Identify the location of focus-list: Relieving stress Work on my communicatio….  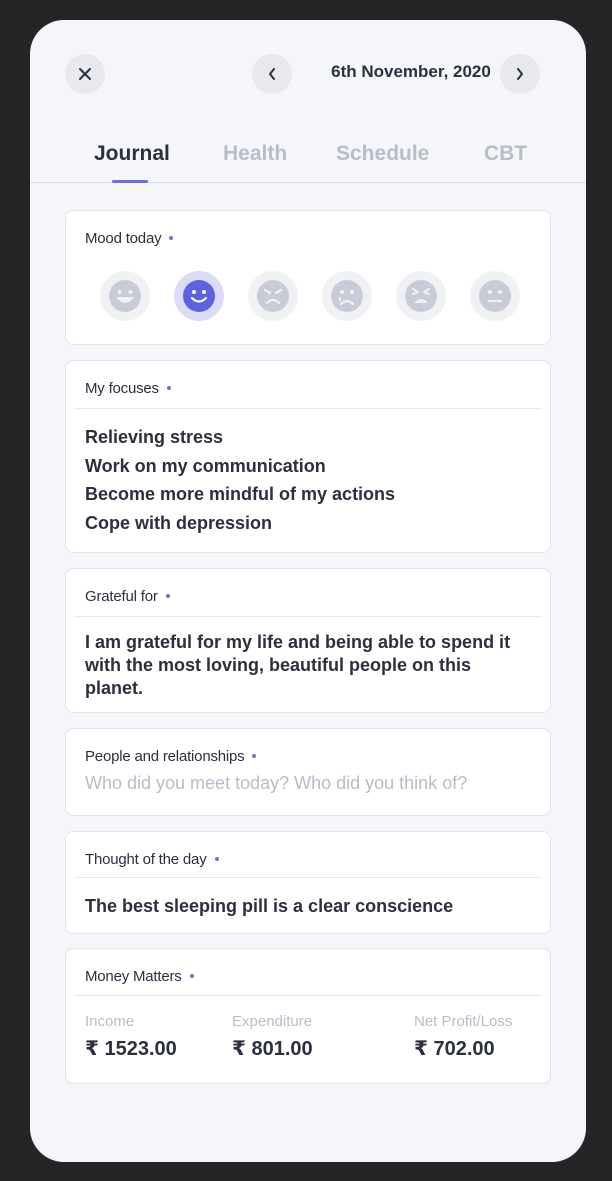
(240, 480).